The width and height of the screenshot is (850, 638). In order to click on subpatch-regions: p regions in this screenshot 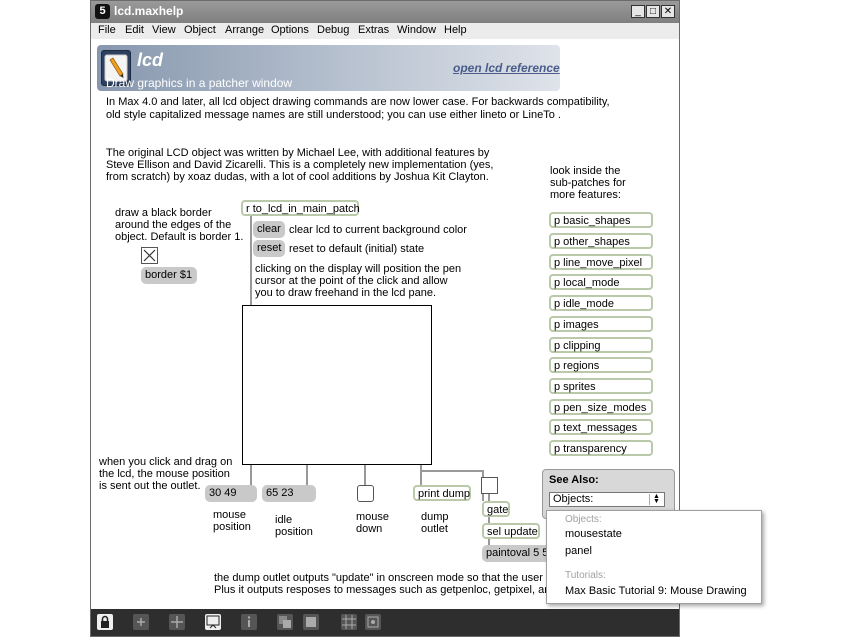, I will do `click(601, 365)`.